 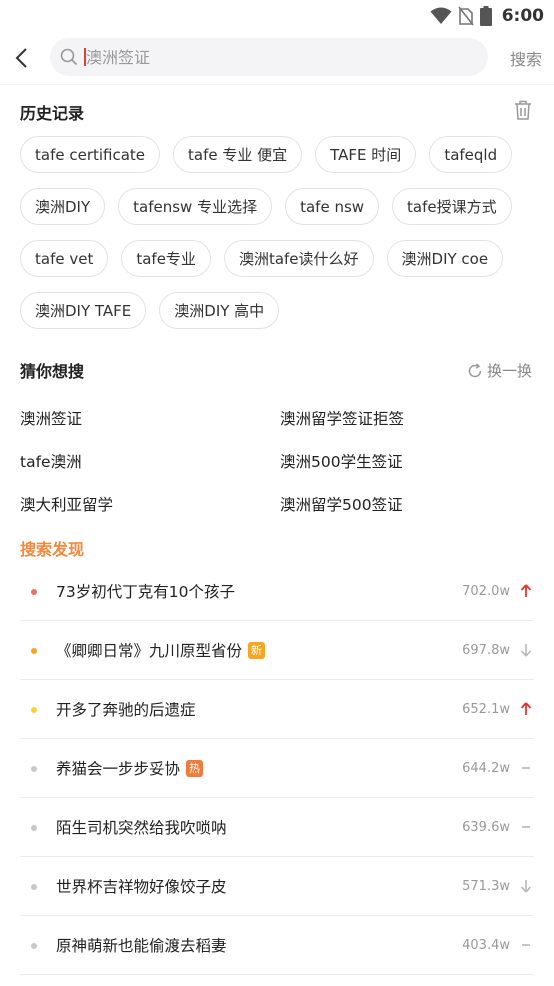 What do you see at coordinates (445, 258) in the screenshot?
I see `history-chip: 澳洲DIY coe` at bounding box center [445, 258].